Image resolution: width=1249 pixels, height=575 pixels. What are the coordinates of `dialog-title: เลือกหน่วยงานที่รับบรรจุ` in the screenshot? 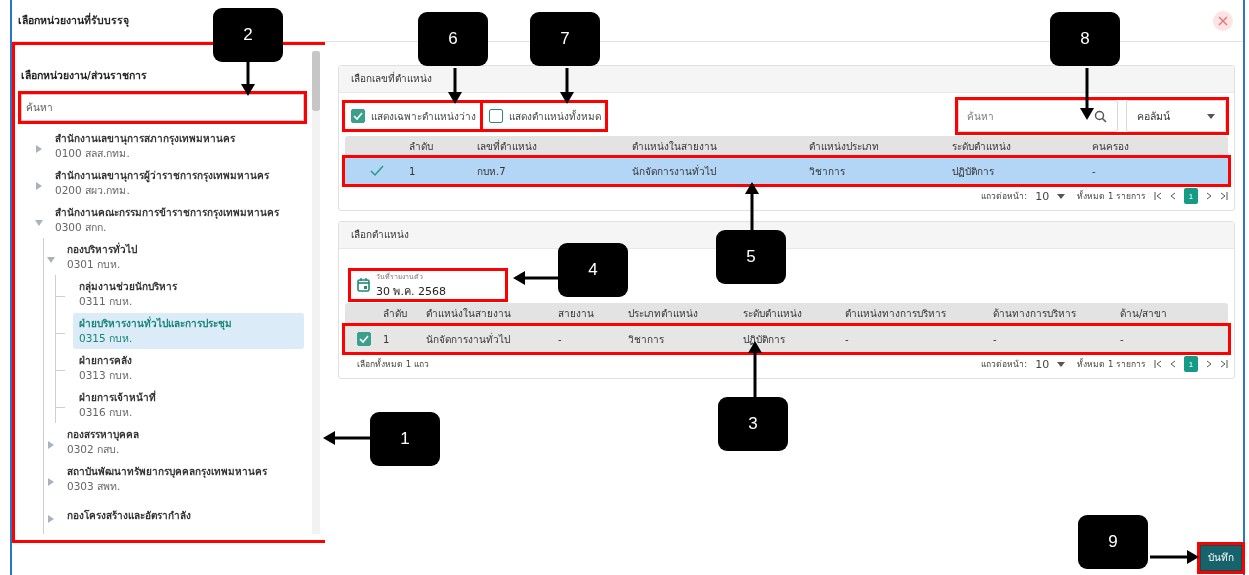 It's located at (74, 20).